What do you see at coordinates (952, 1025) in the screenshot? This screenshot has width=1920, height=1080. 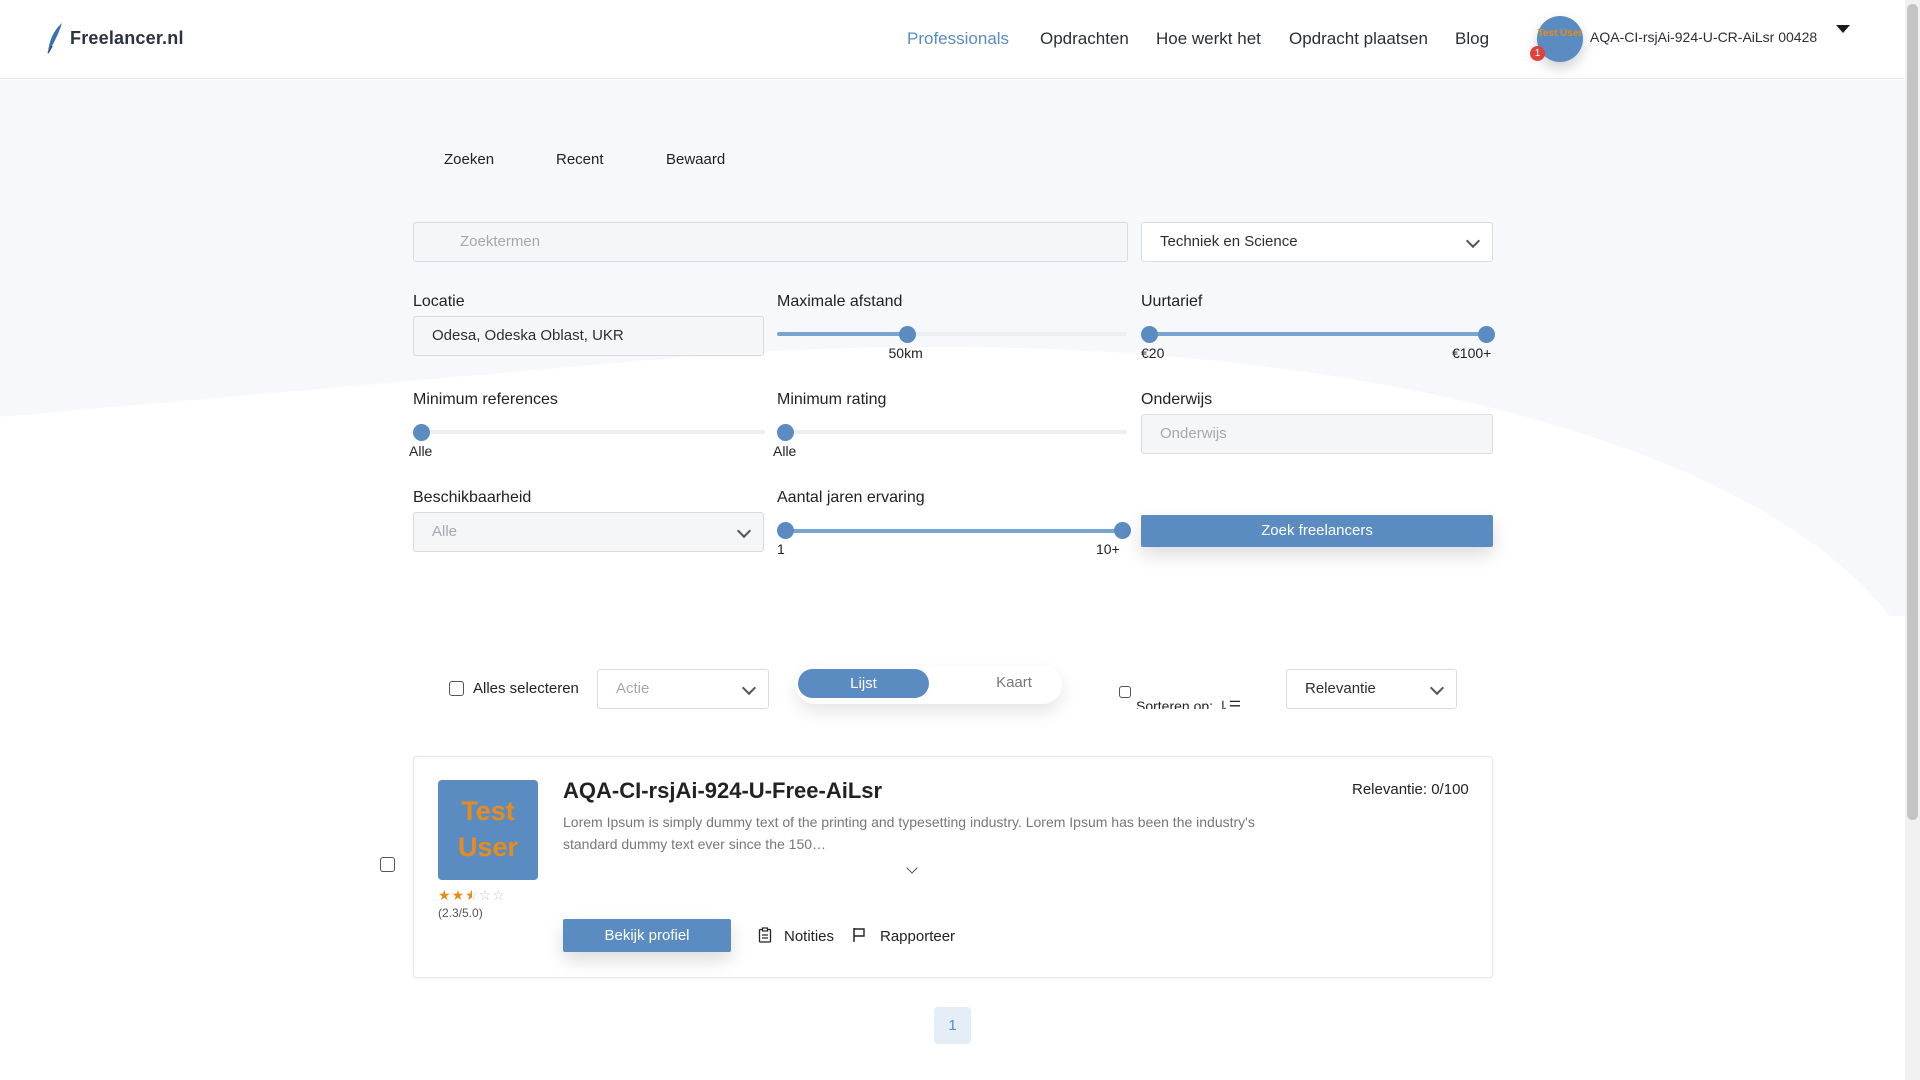 I see `pagination-page-1: 1` at bounding box center [952, 1025].